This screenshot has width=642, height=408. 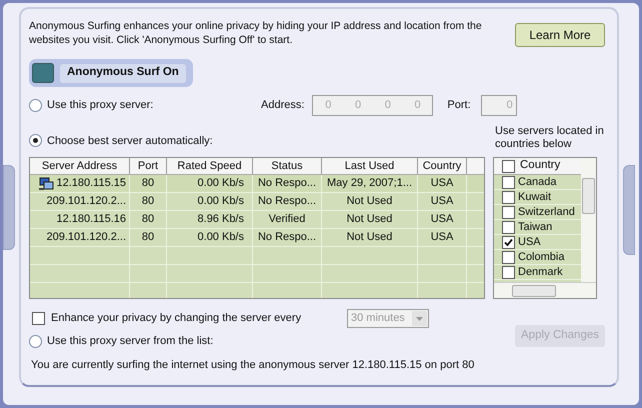 I want to click on port-label: Port:, so click(x=459, y=105).